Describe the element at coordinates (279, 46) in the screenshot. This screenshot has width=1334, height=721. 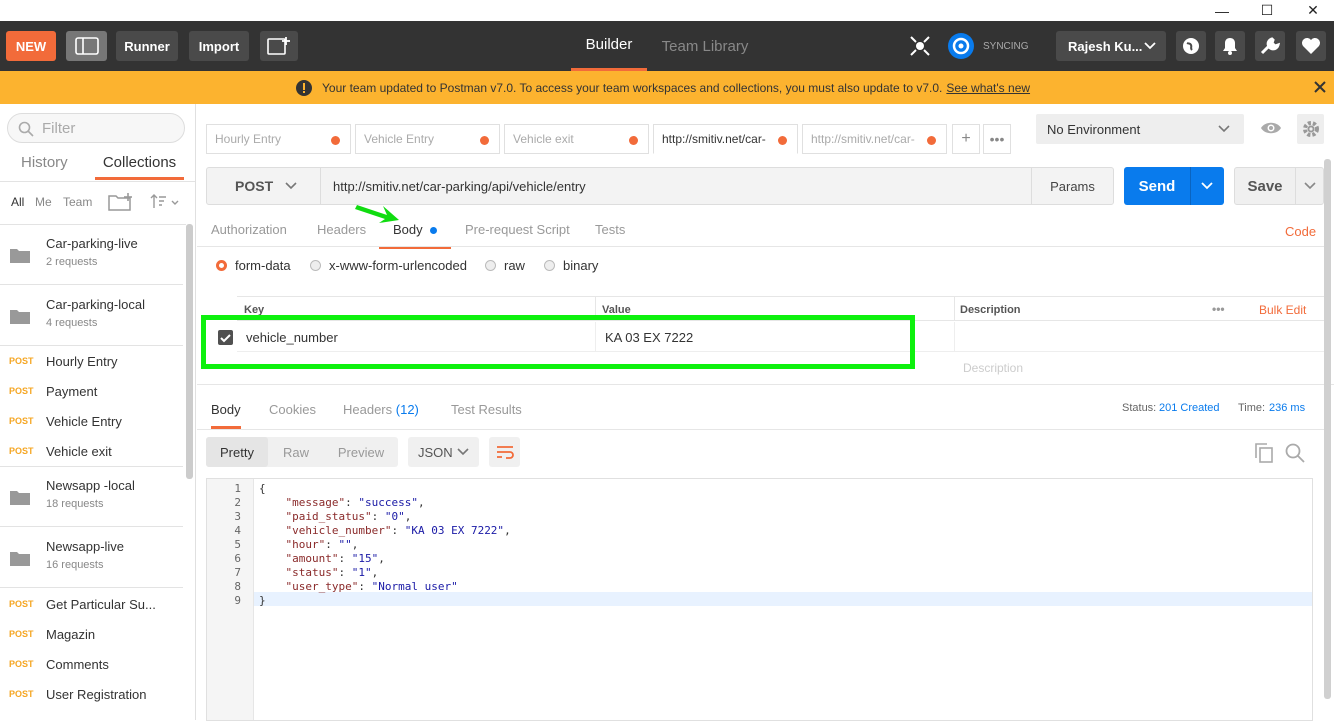
I see `new-window-button` at that location.